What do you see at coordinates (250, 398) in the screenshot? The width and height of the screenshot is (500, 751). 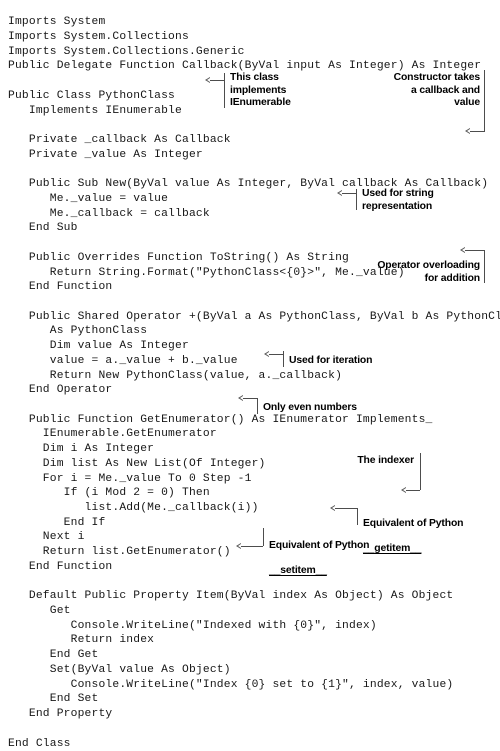 I see `leader-line-only-even-numbers` at bounding box center [250, 398].